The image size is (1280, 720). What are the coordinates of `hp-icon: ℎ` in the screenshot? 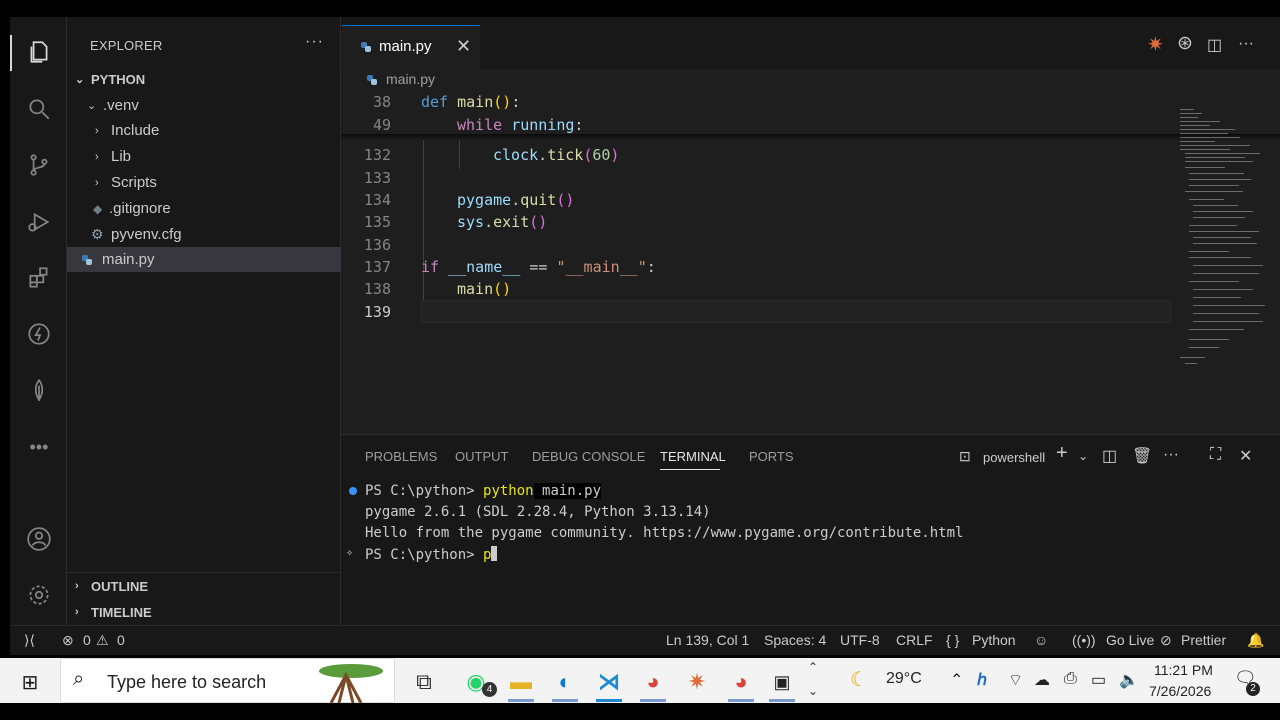 It's located at (982, 680).